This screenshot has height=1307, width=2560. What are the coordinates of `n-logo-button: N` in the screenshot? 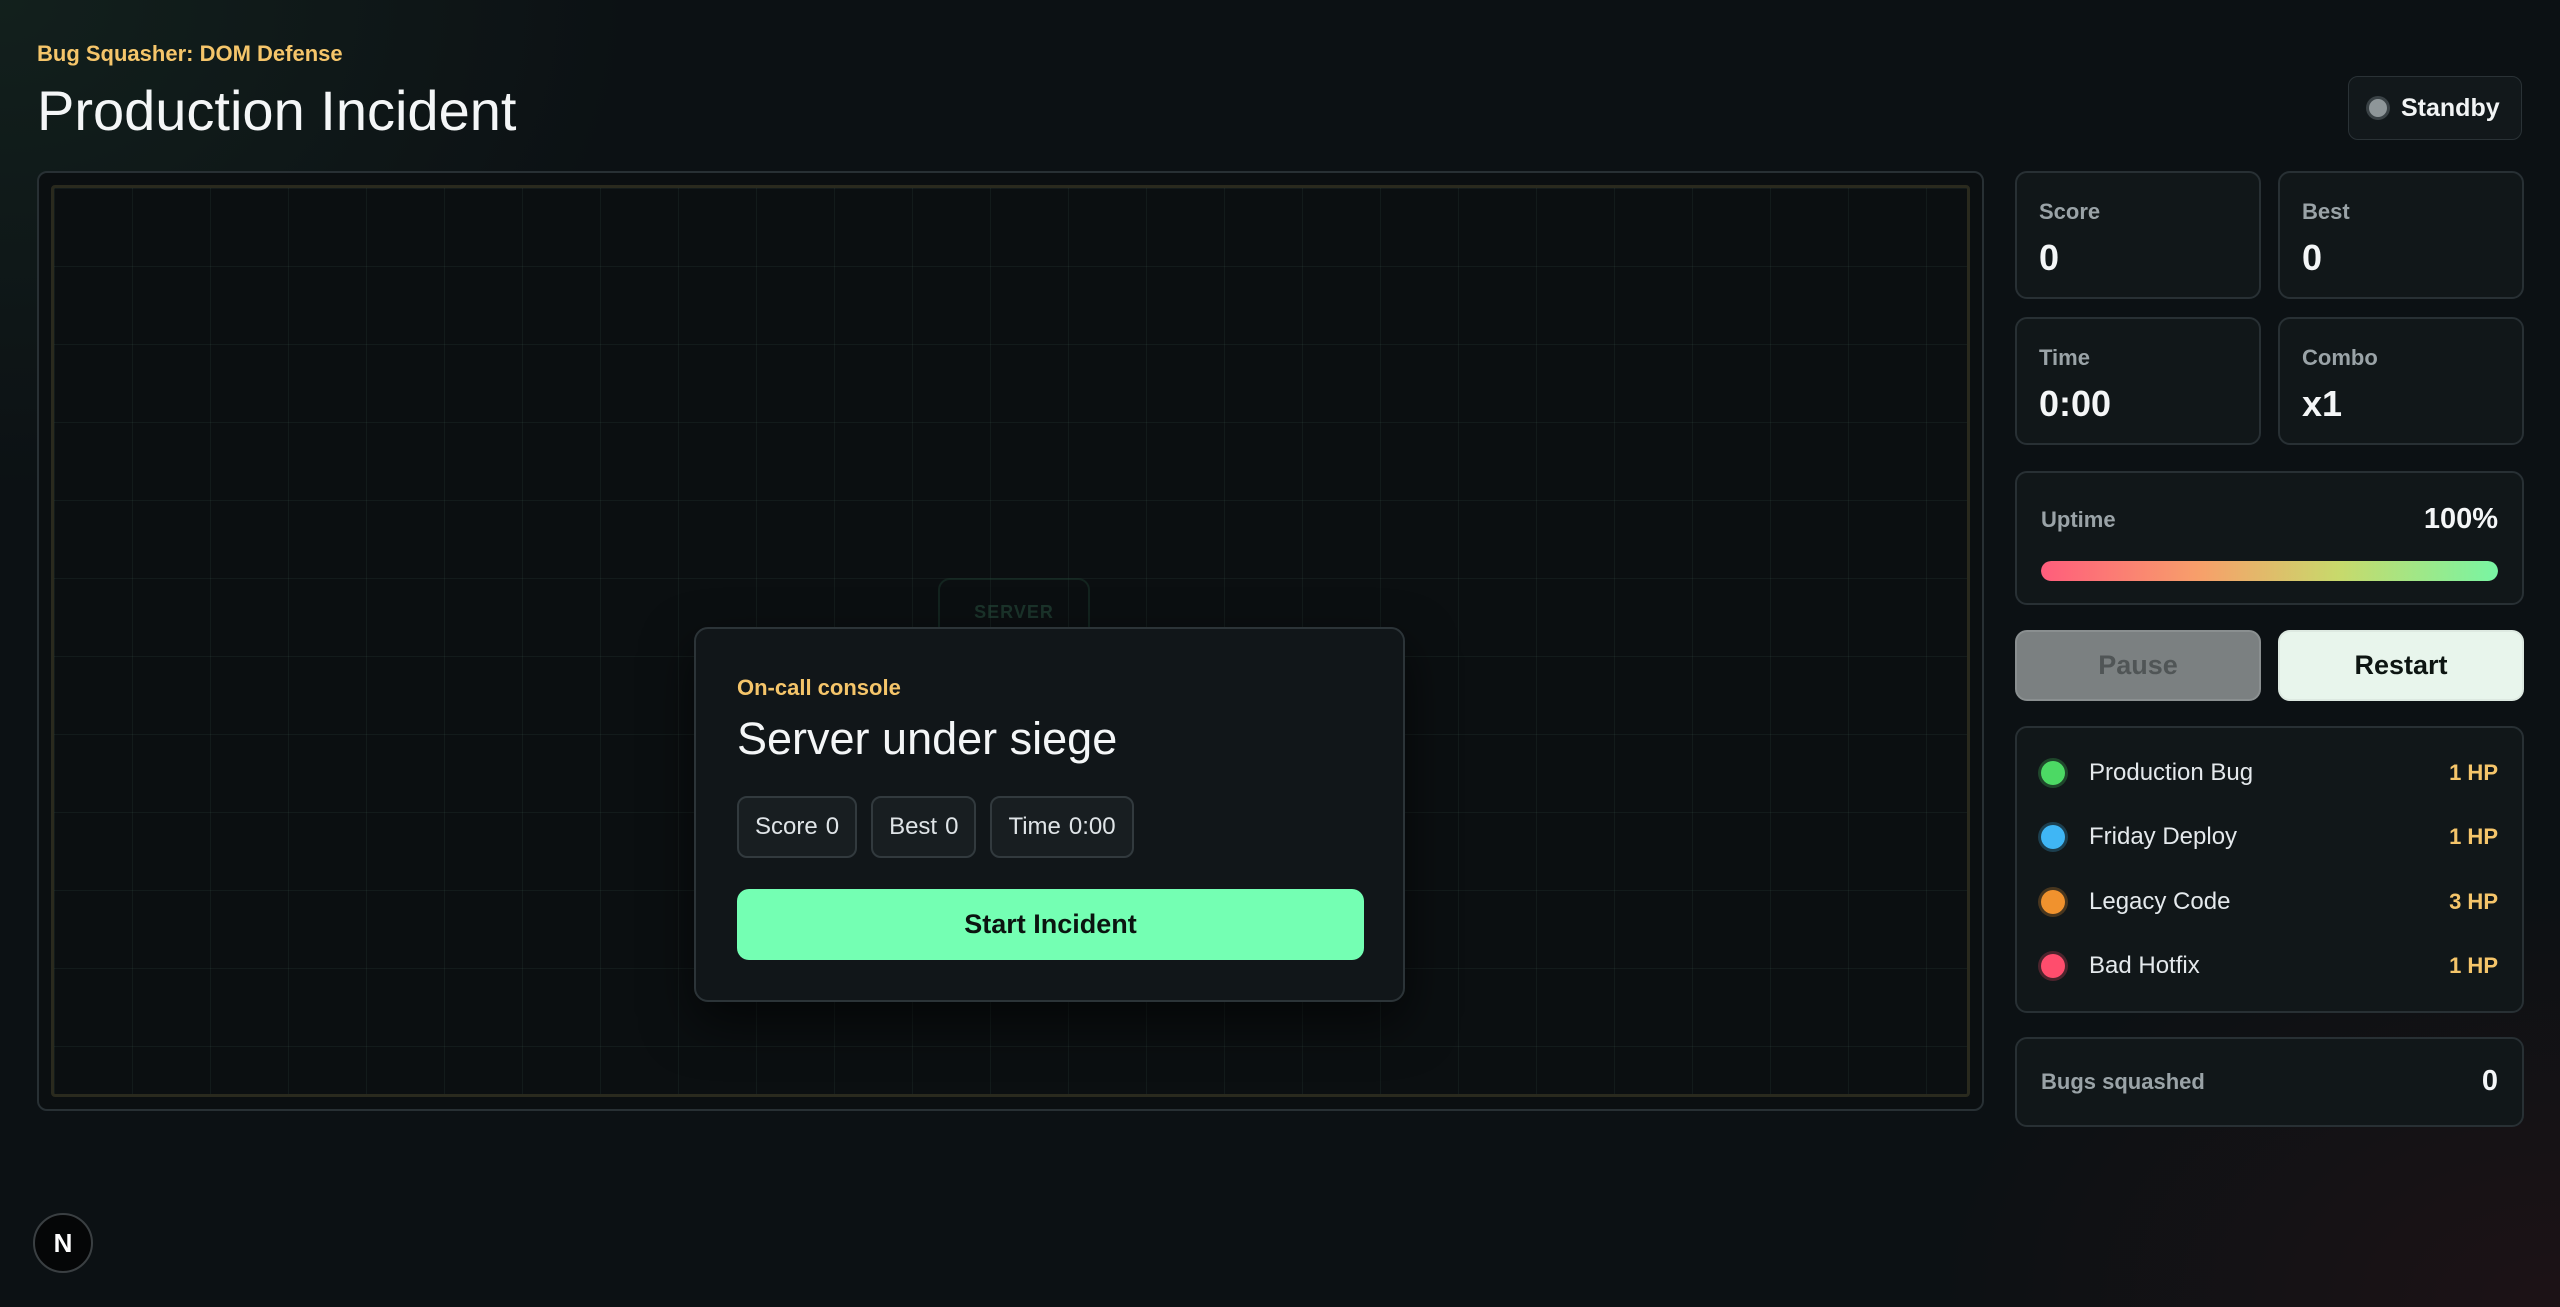 It's located at (63, 1243).